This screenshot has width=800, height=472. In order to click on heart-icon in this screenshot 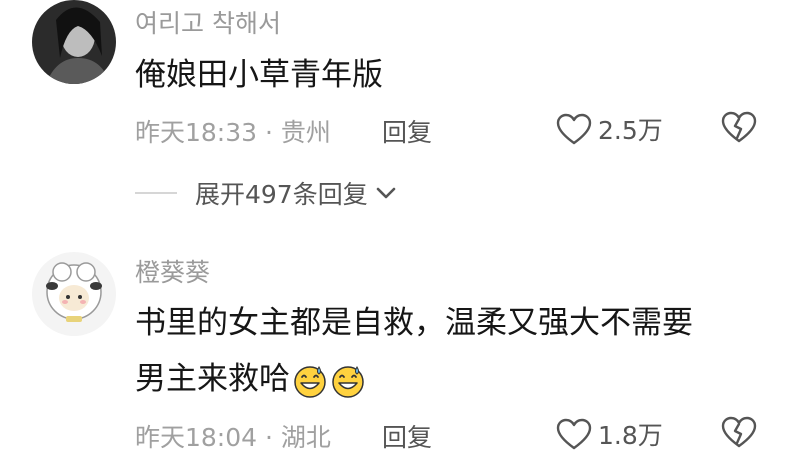, I will do `click(574, 434)`.